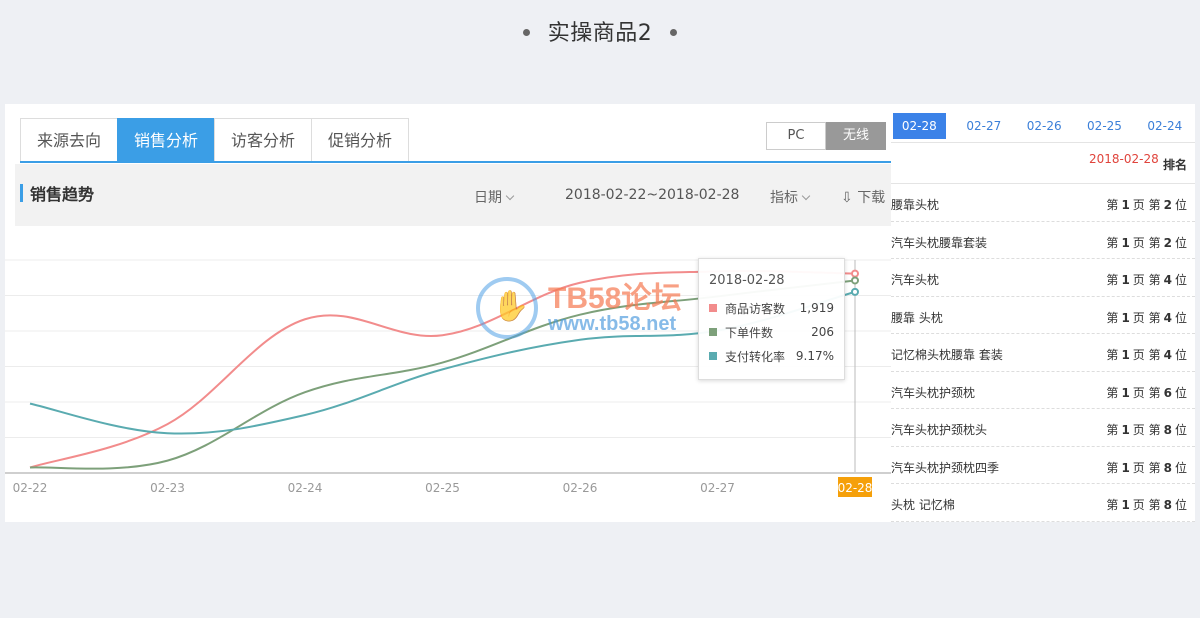 This screenshot has height=618, width=1200. Describe the element at coordinates (305, 488) in the screenshot. I see `x-tick-label: 02-24` at that location.